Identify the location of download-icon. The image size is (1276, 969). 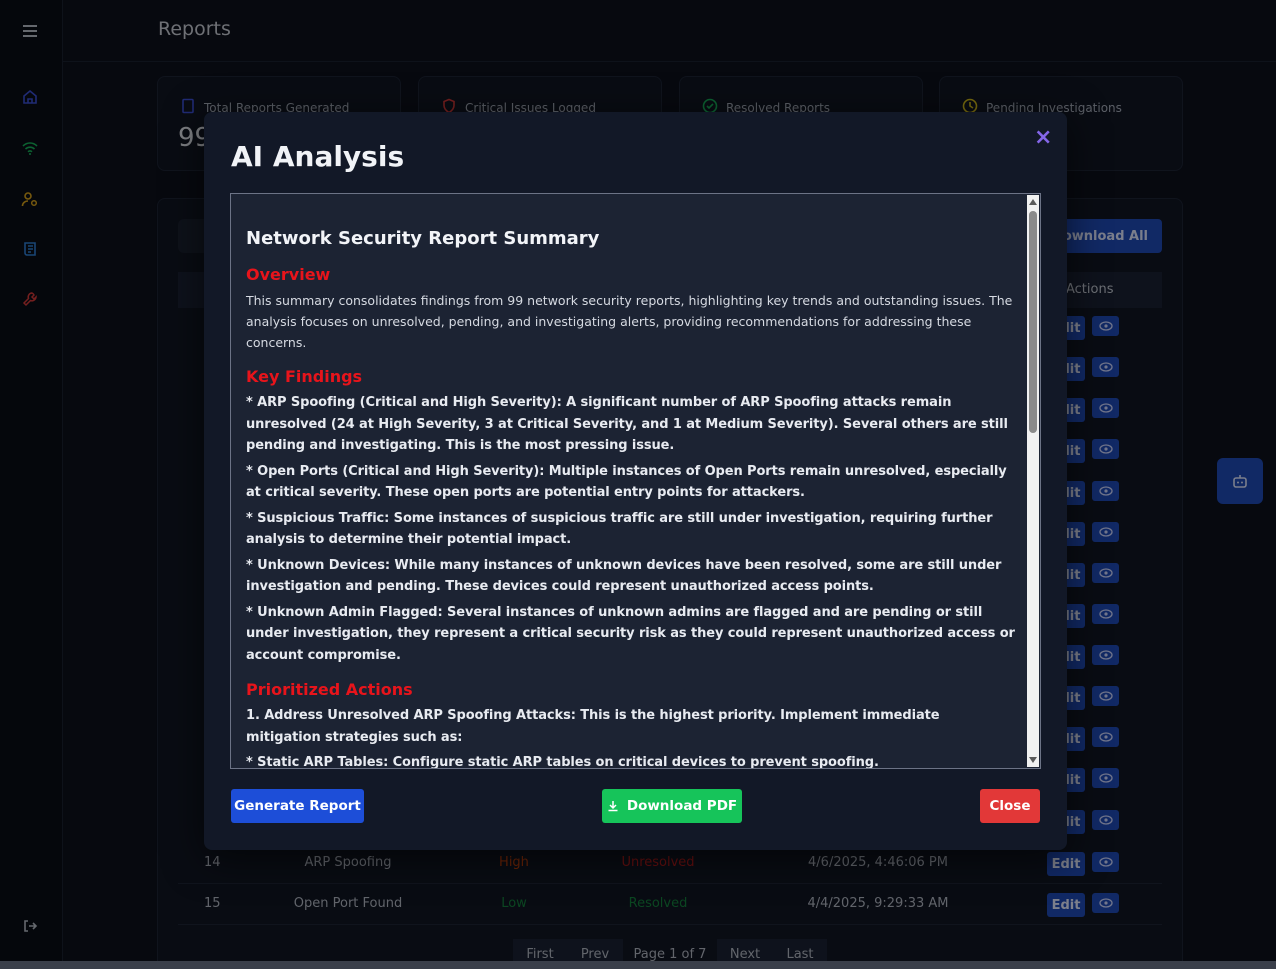
(613, 806).